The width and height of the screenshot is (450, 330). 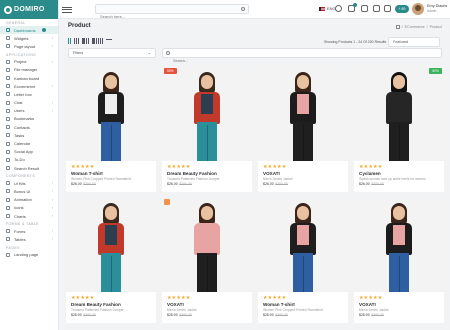 I want to click on expand-icon, so click(x=387, y=8).